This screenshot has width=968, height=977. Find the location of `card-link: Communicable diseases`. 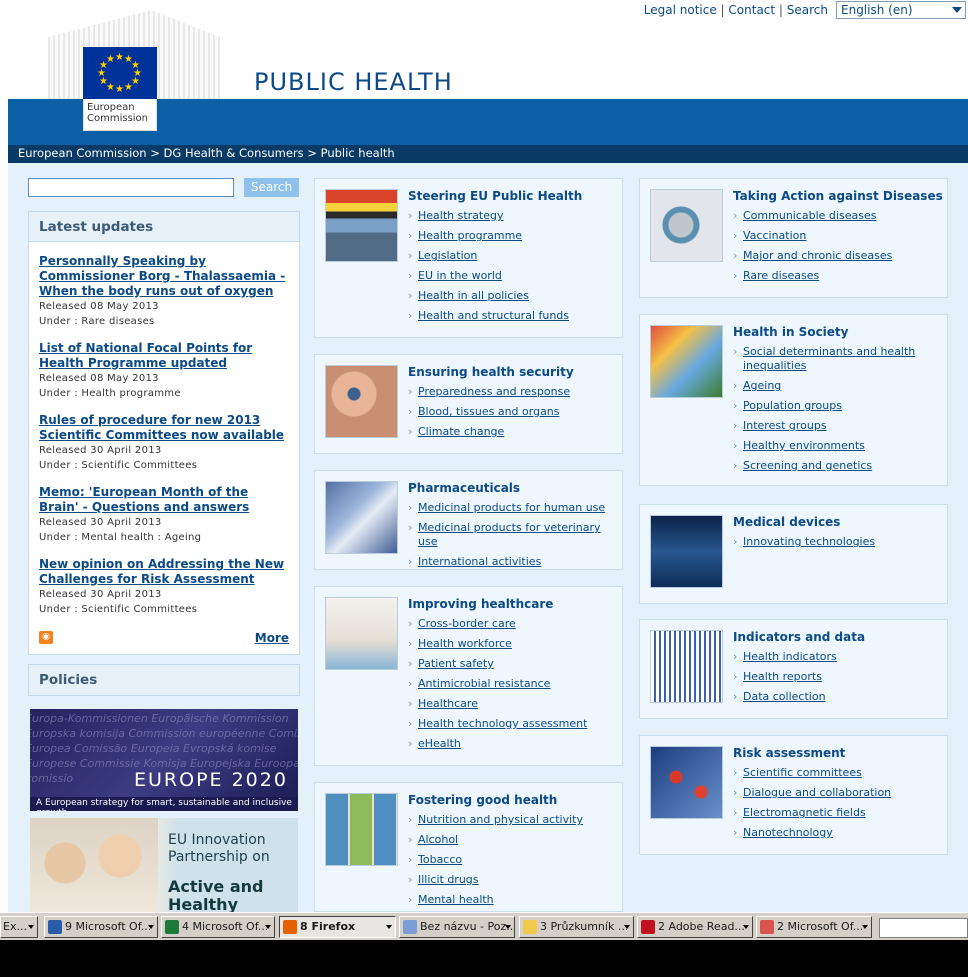

card-link: Communicable diseases is located at coordinates (809, 215).